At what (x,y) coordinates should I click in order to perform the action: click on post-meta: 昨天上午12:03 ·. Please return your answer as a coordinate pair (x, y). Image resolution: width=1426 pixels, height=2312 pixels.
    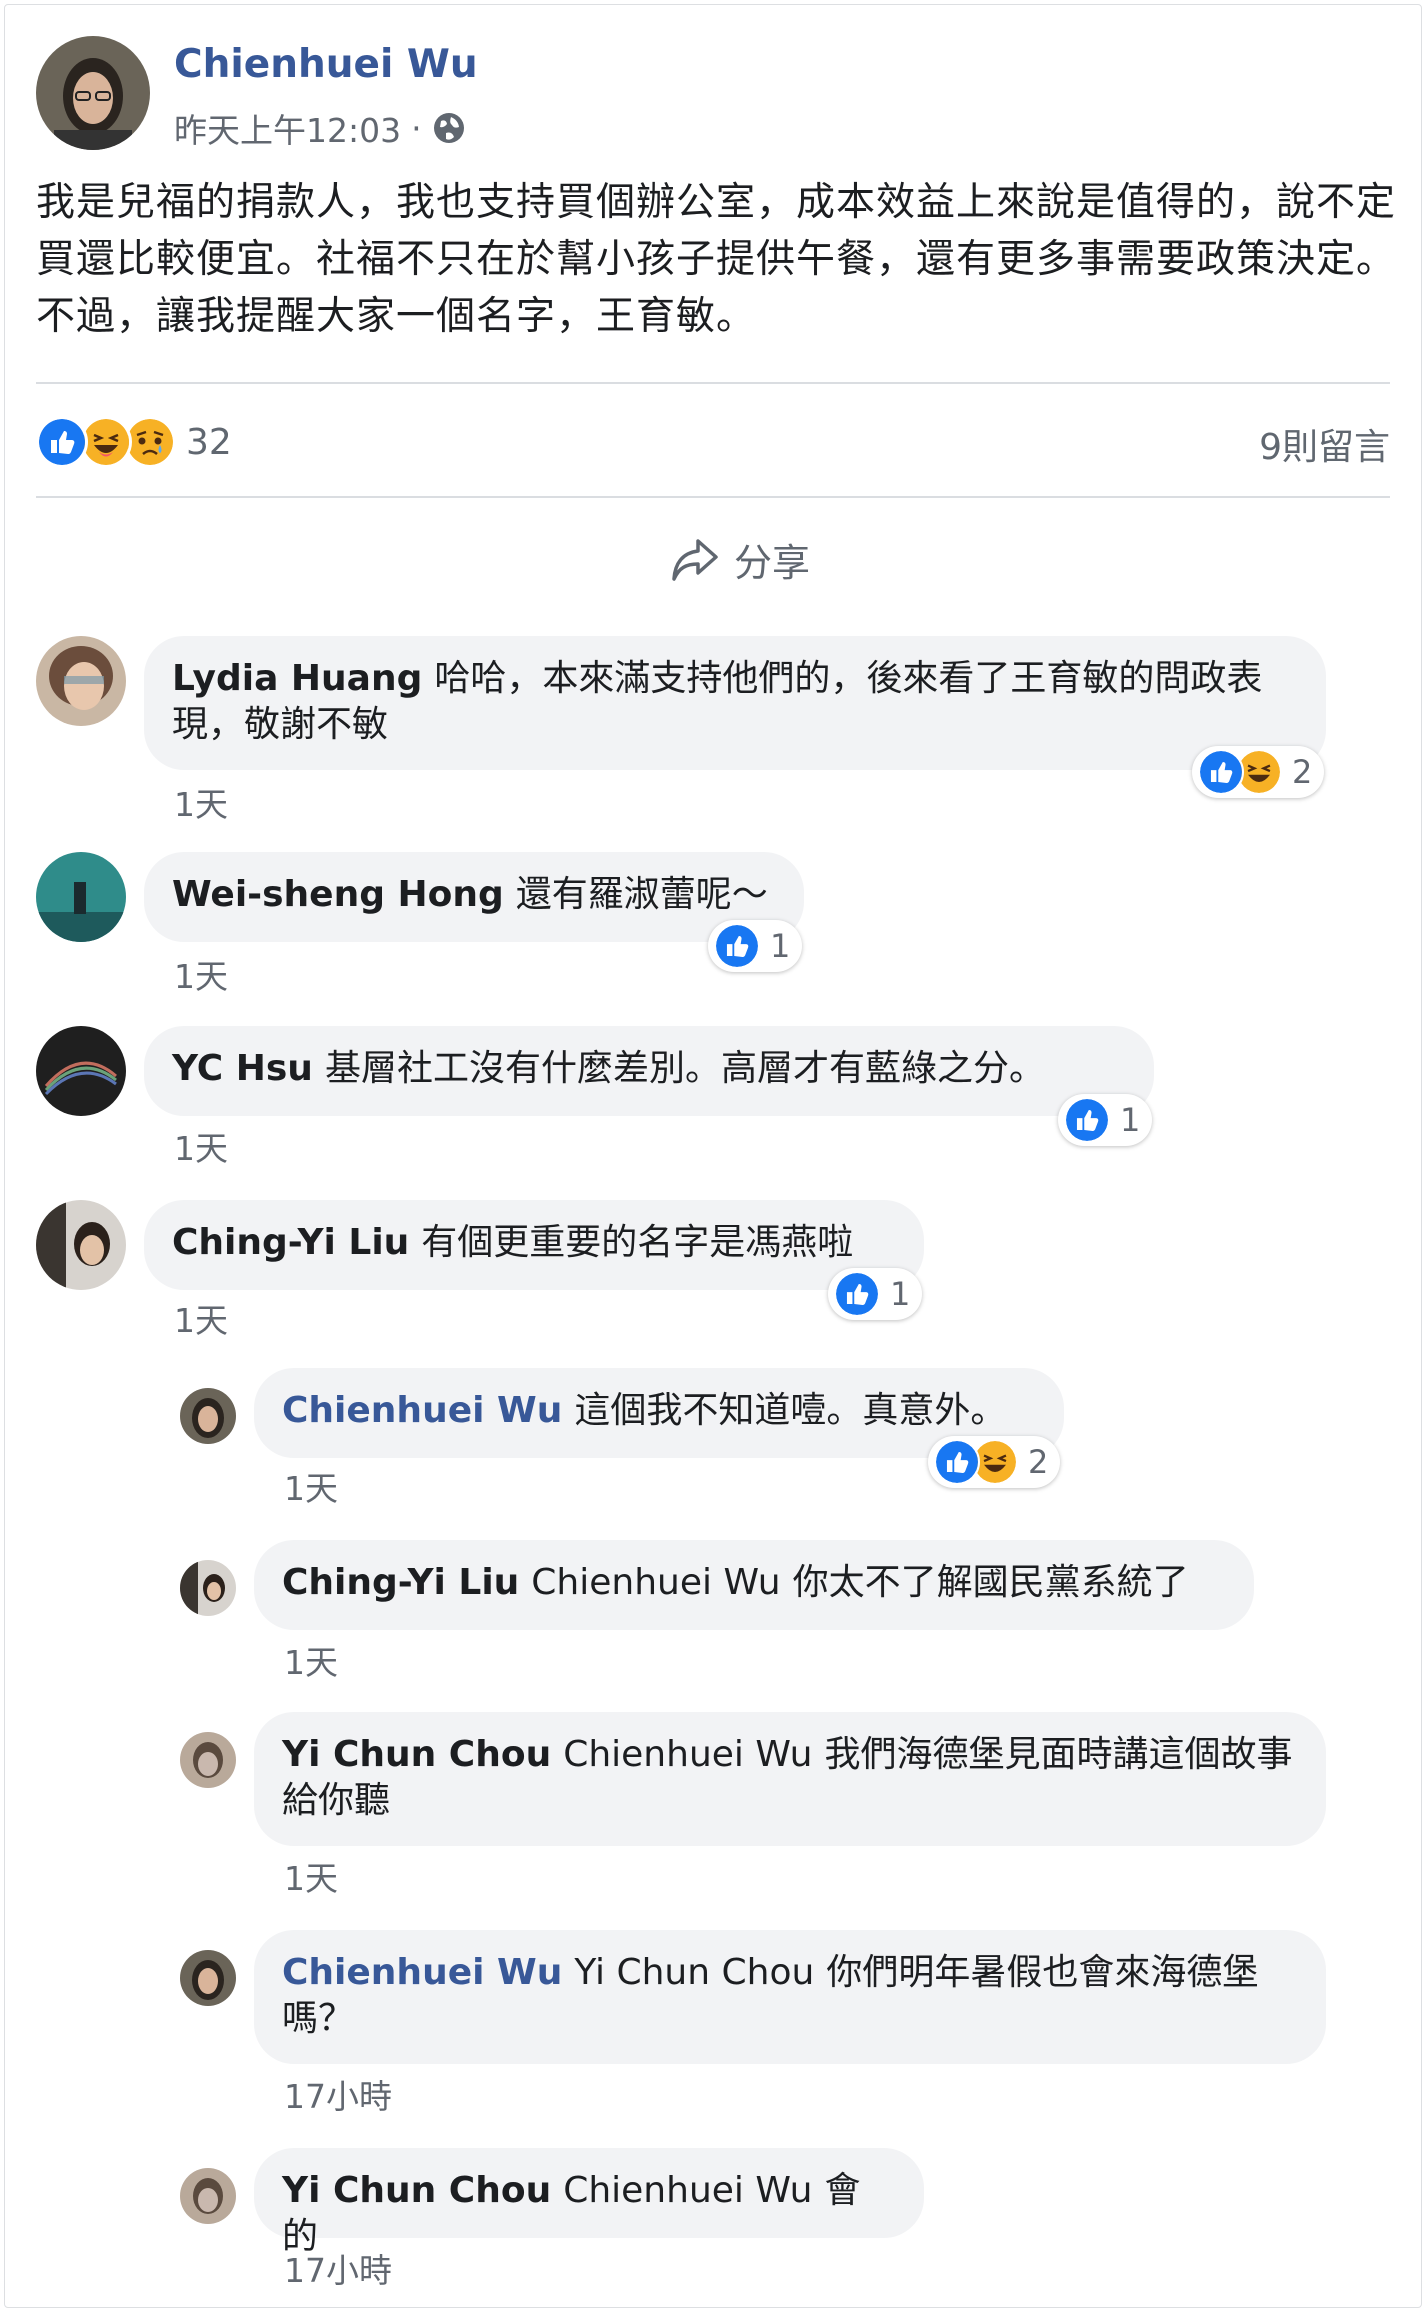
    Looking at the image, I should click on (320, 128).